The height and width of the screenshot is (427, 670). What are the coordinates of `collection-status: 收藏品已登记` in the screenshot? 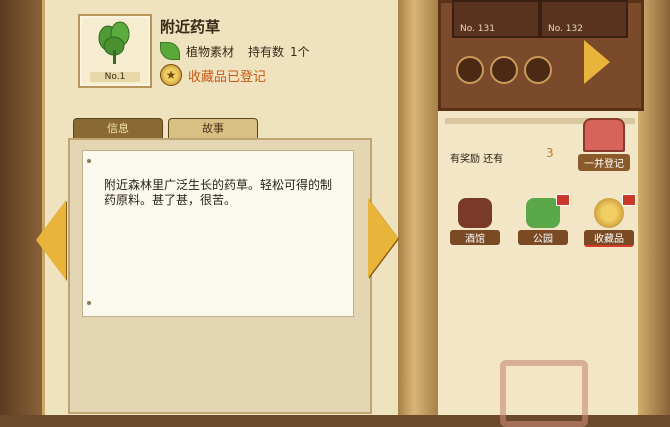 It's located at (227, 77).